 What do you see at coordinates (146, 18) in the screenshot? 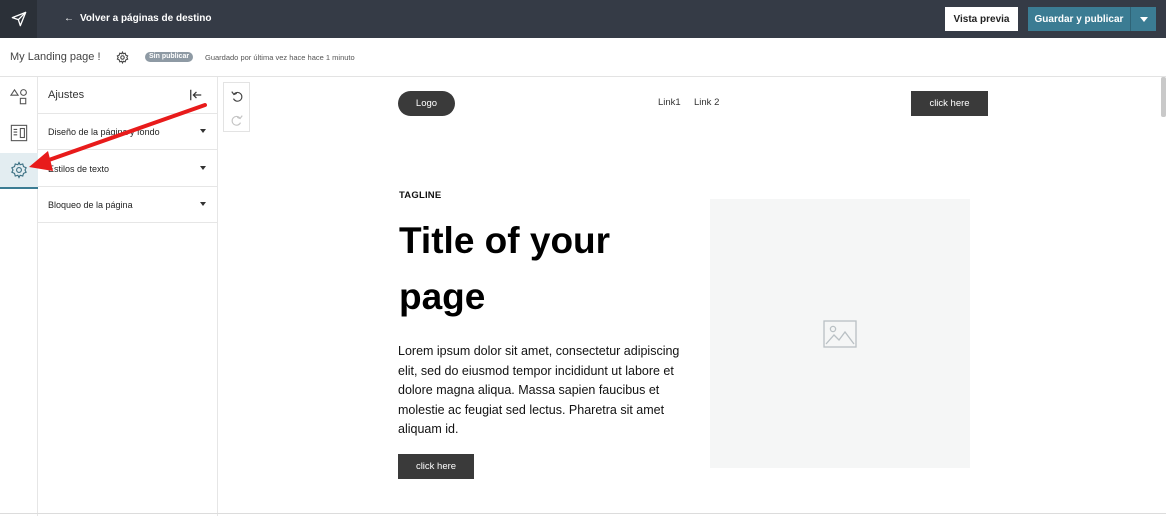
I see `back-link-label: Volver a páginas de destino` at bounding box center [146, 18].